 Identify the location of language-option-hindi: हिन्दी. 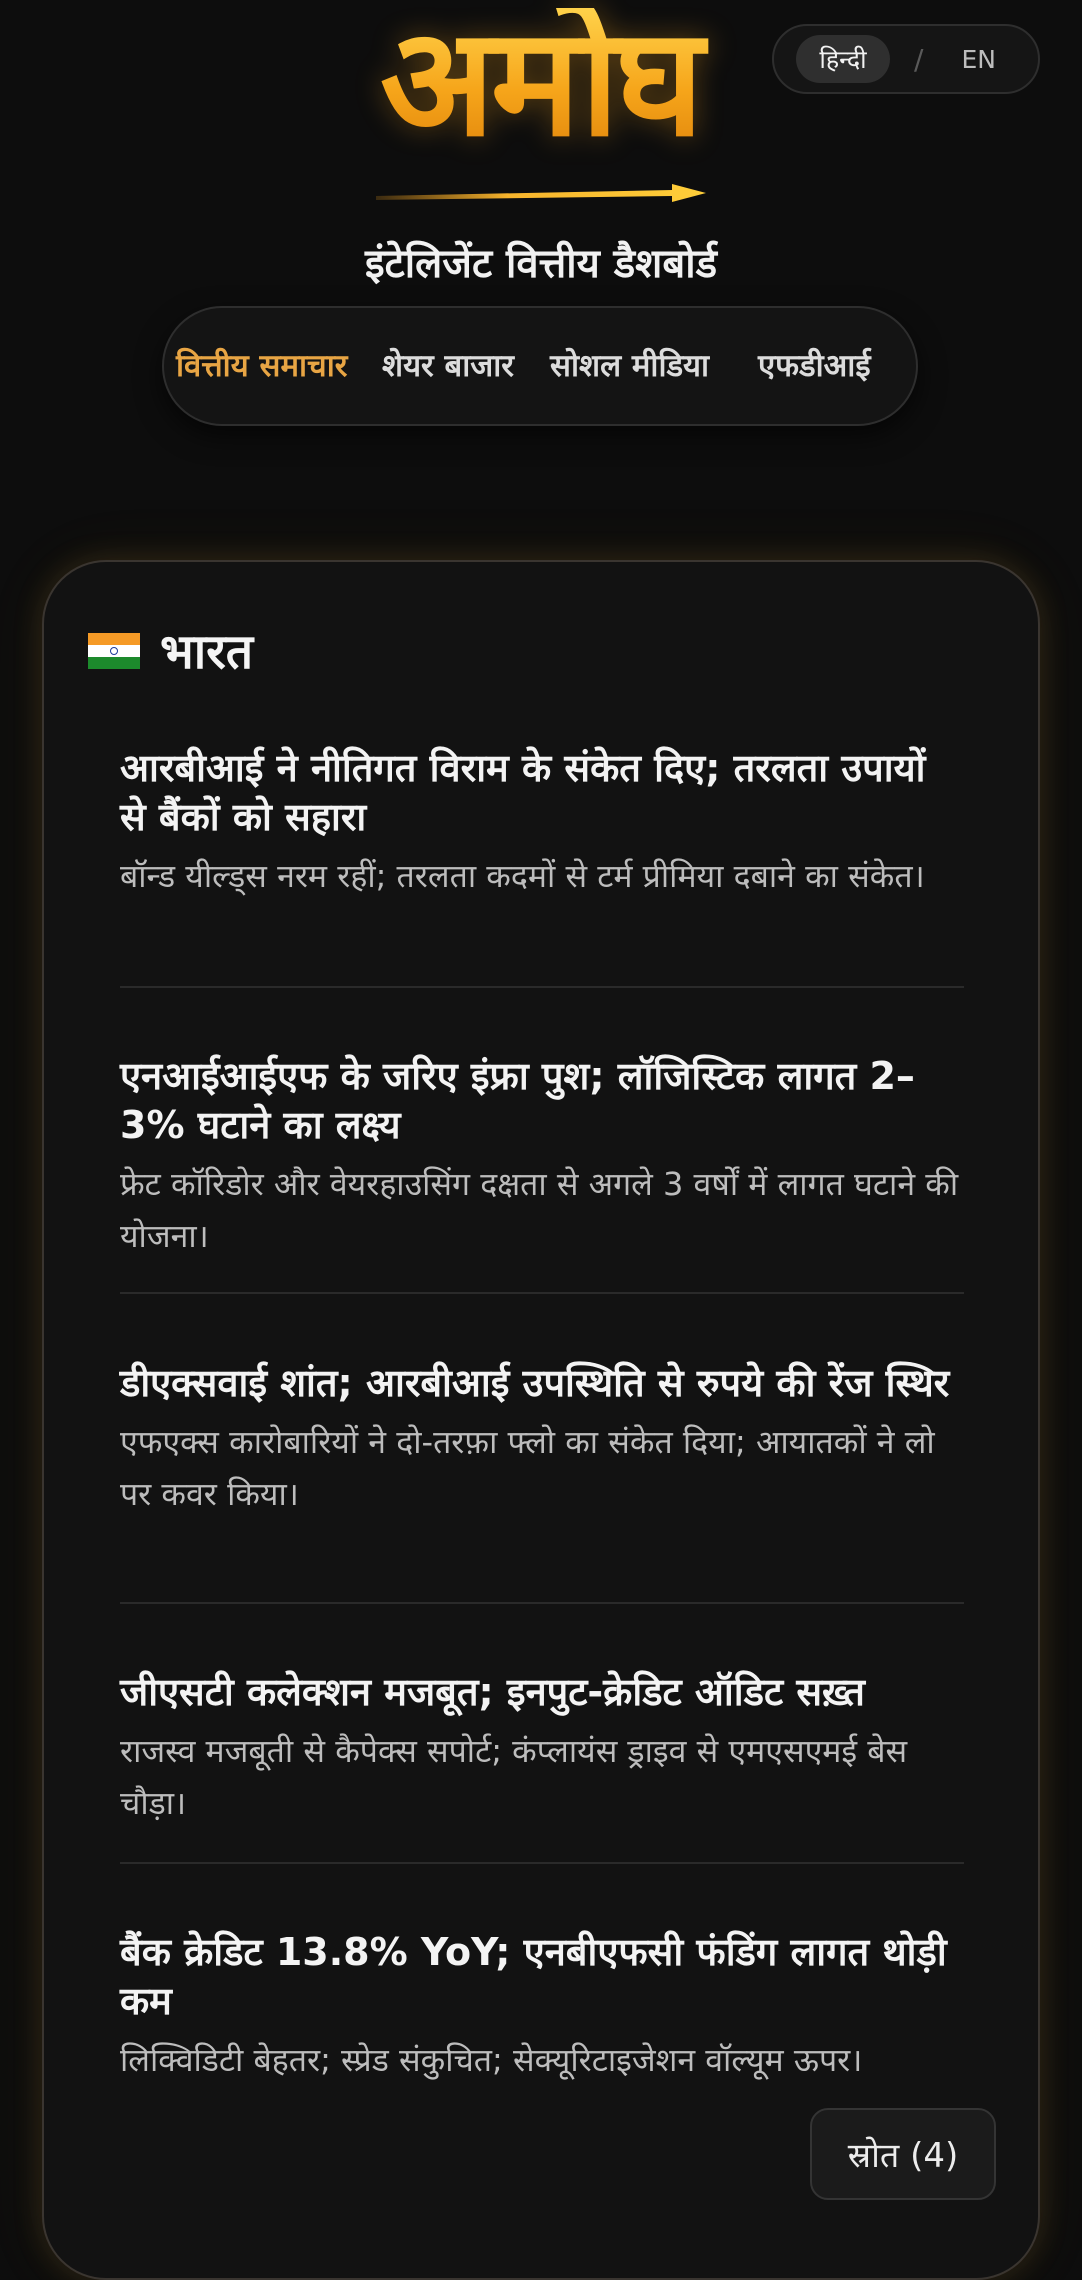
(843, 59).